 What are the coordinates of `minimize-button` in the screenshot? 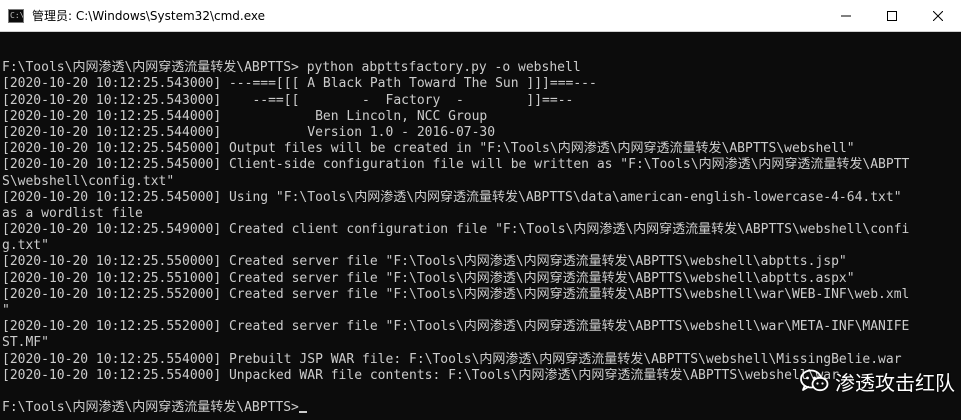 It's located at (846, 16).